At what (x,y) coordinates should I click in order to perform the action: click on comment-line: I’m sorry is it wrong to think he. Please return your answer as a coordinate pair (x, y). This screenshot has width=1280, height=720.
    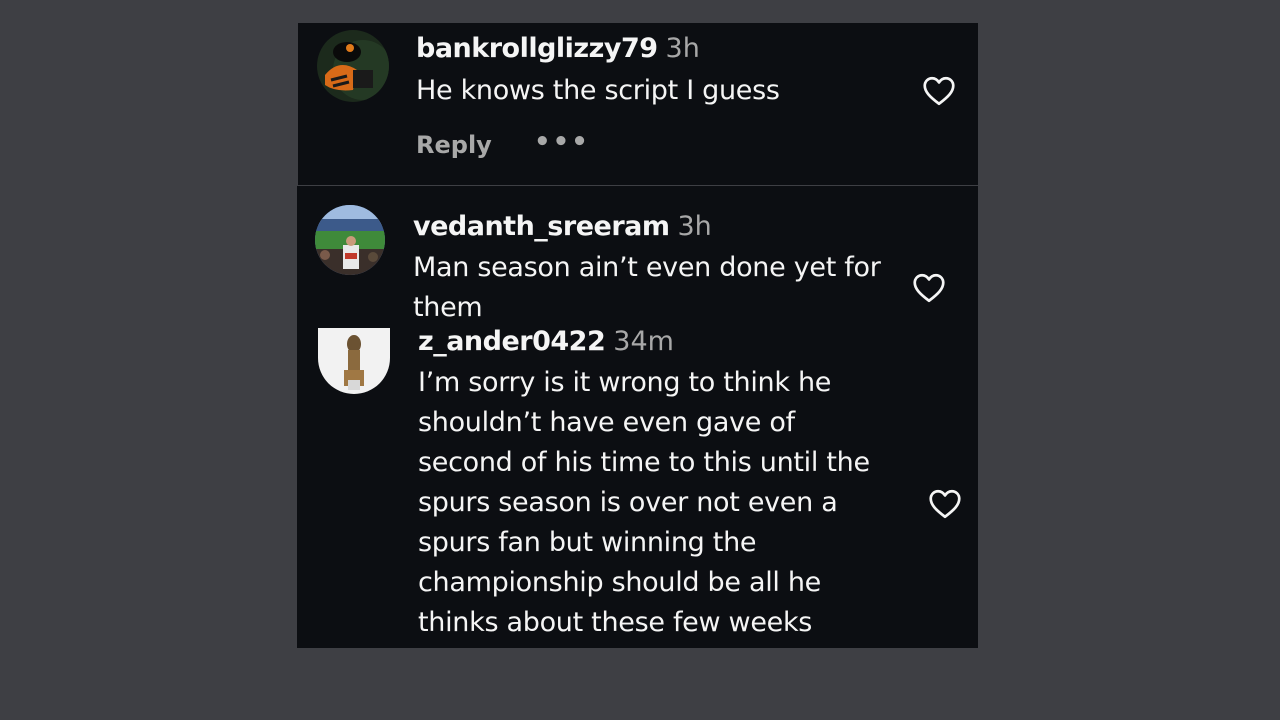
    Looking at the image, I should click on (625, 382).